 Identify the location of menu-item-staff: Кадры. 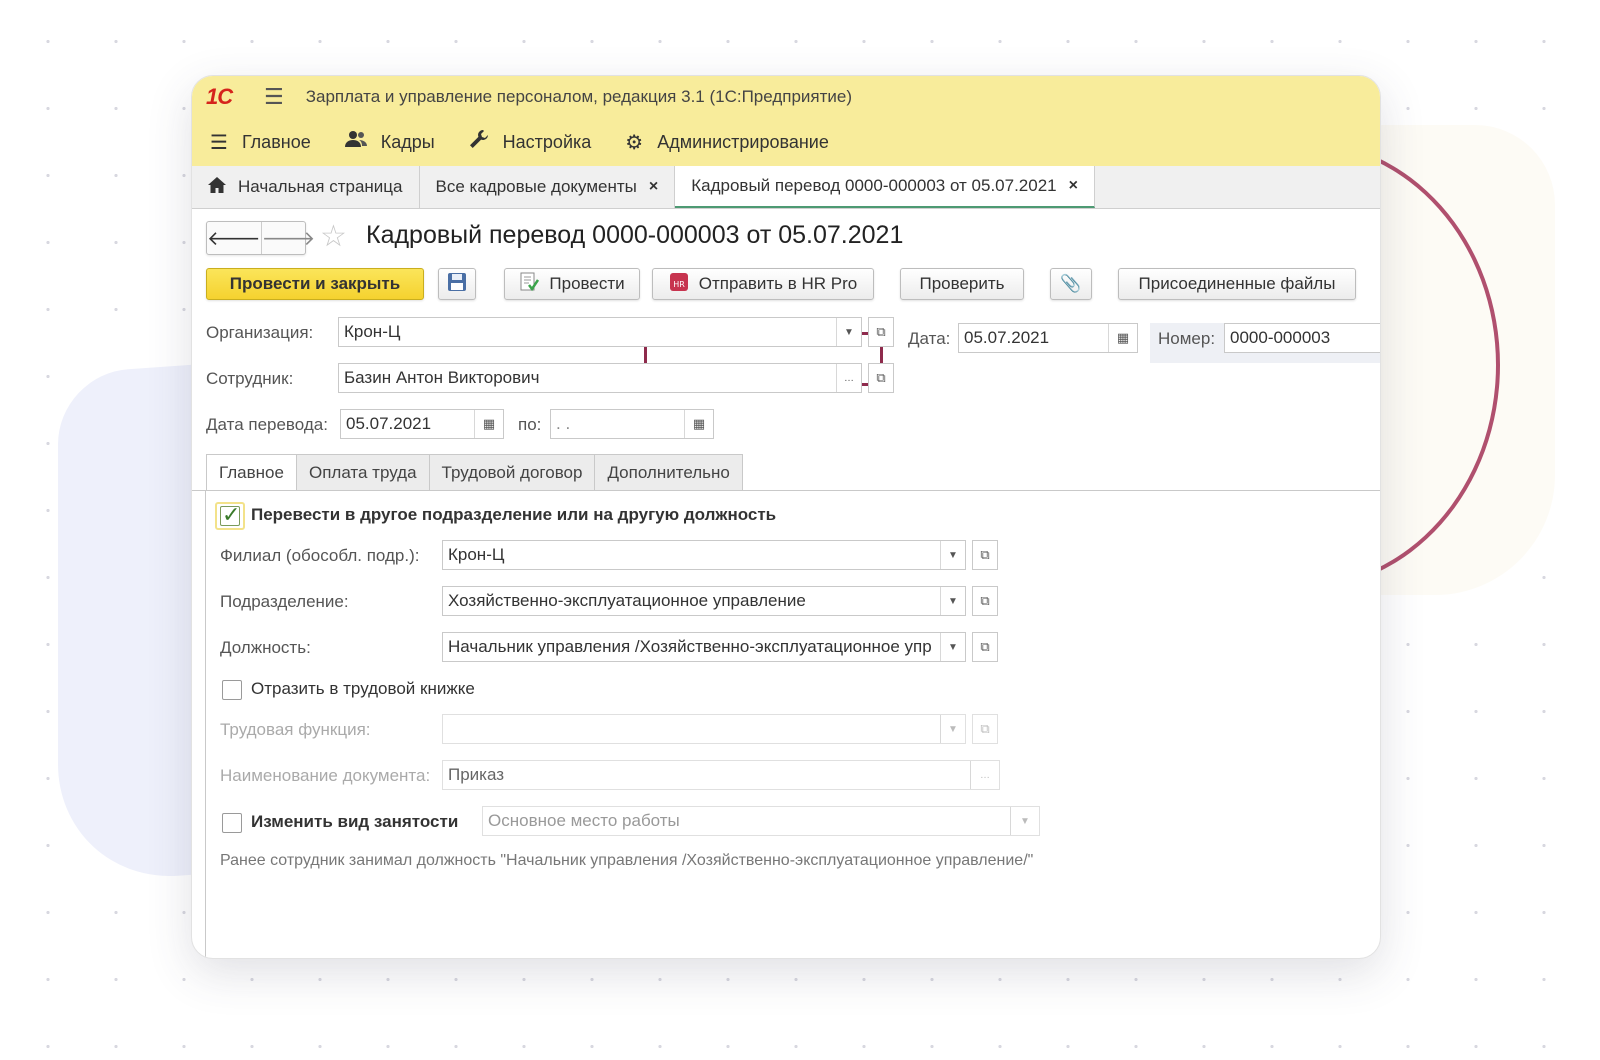
(389, 142).